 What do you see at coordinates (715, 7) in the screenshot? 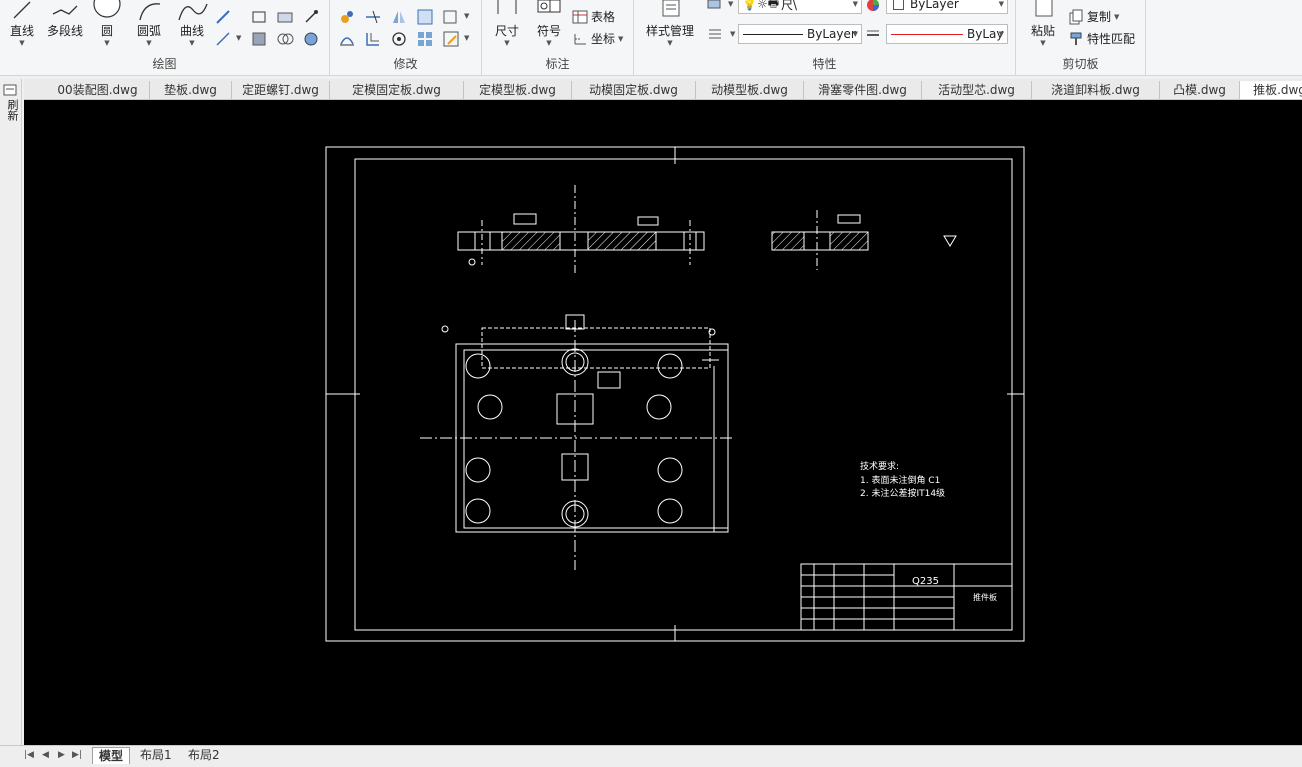
I see `layer-properties-icon` at bounding box center [715, 7].